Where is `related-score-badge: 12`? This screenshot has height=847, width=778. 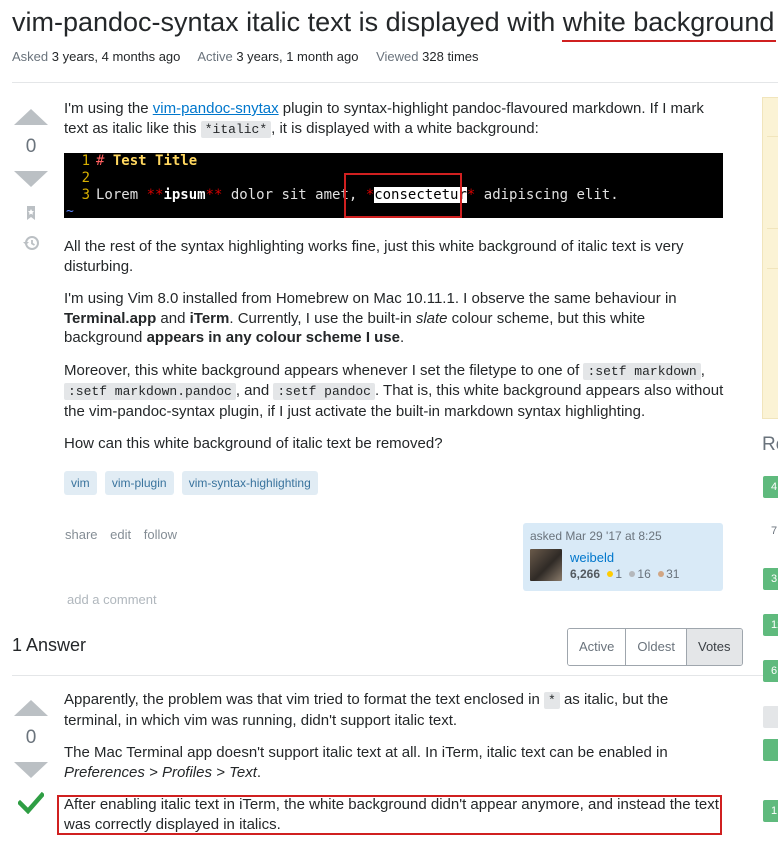
related-score-badge: 12 is located at coordinates (770, 625).